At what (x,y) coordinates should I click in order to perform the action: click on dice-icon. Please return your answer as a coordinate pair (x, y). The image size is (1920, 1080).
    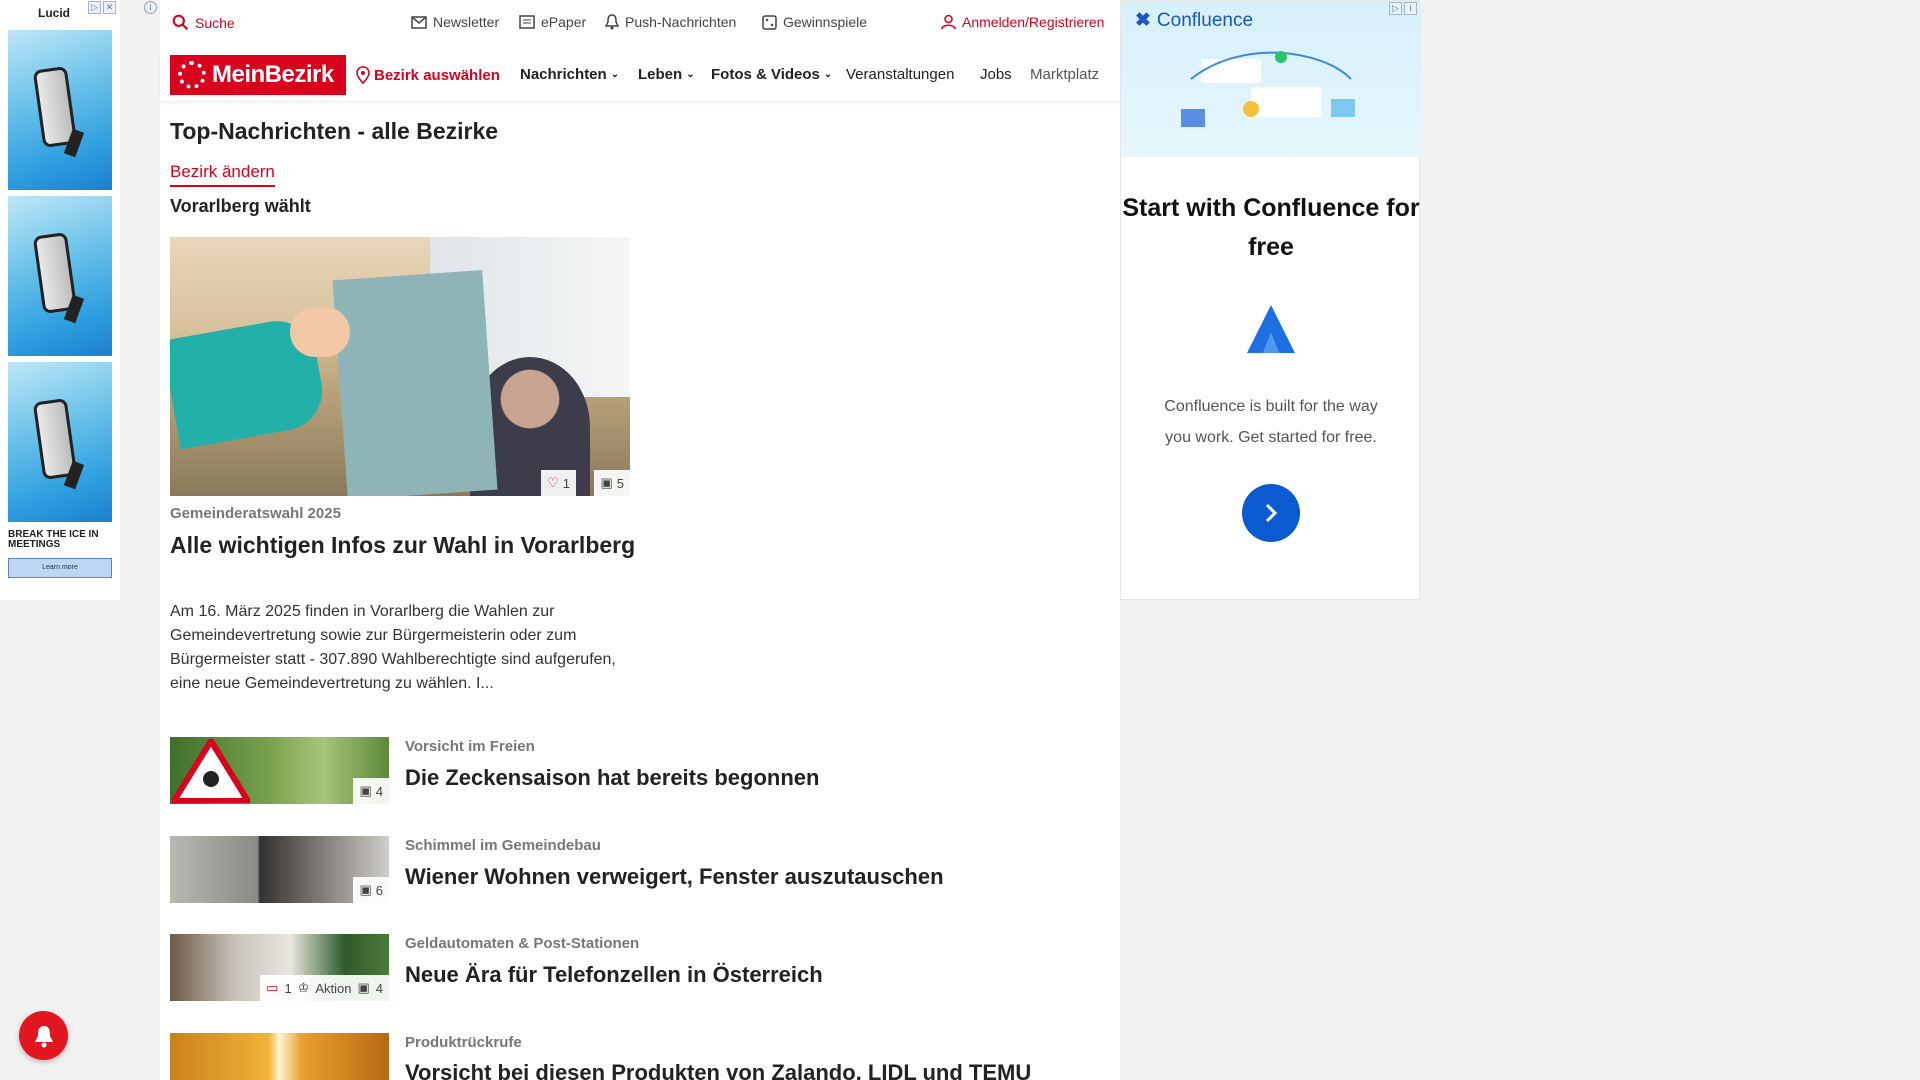
    Looking at the image, I should click on (769, 22).